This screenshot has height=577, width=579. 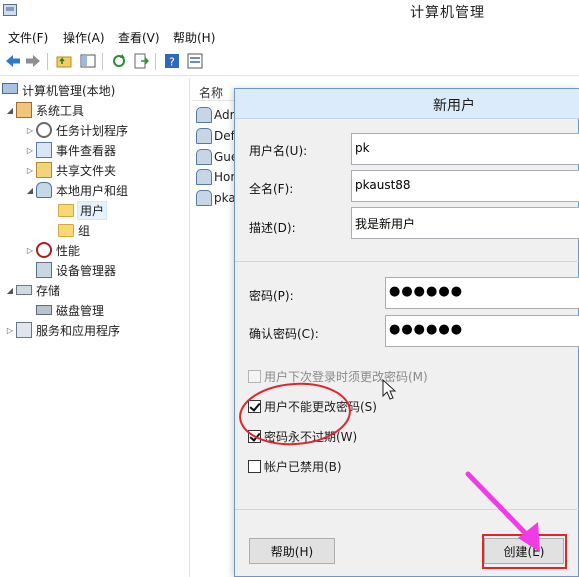 What do you see at coordinates (482, 293) in the screenshot?
I see `password-field: ●●●●●●` at bounding box center [482, 293].